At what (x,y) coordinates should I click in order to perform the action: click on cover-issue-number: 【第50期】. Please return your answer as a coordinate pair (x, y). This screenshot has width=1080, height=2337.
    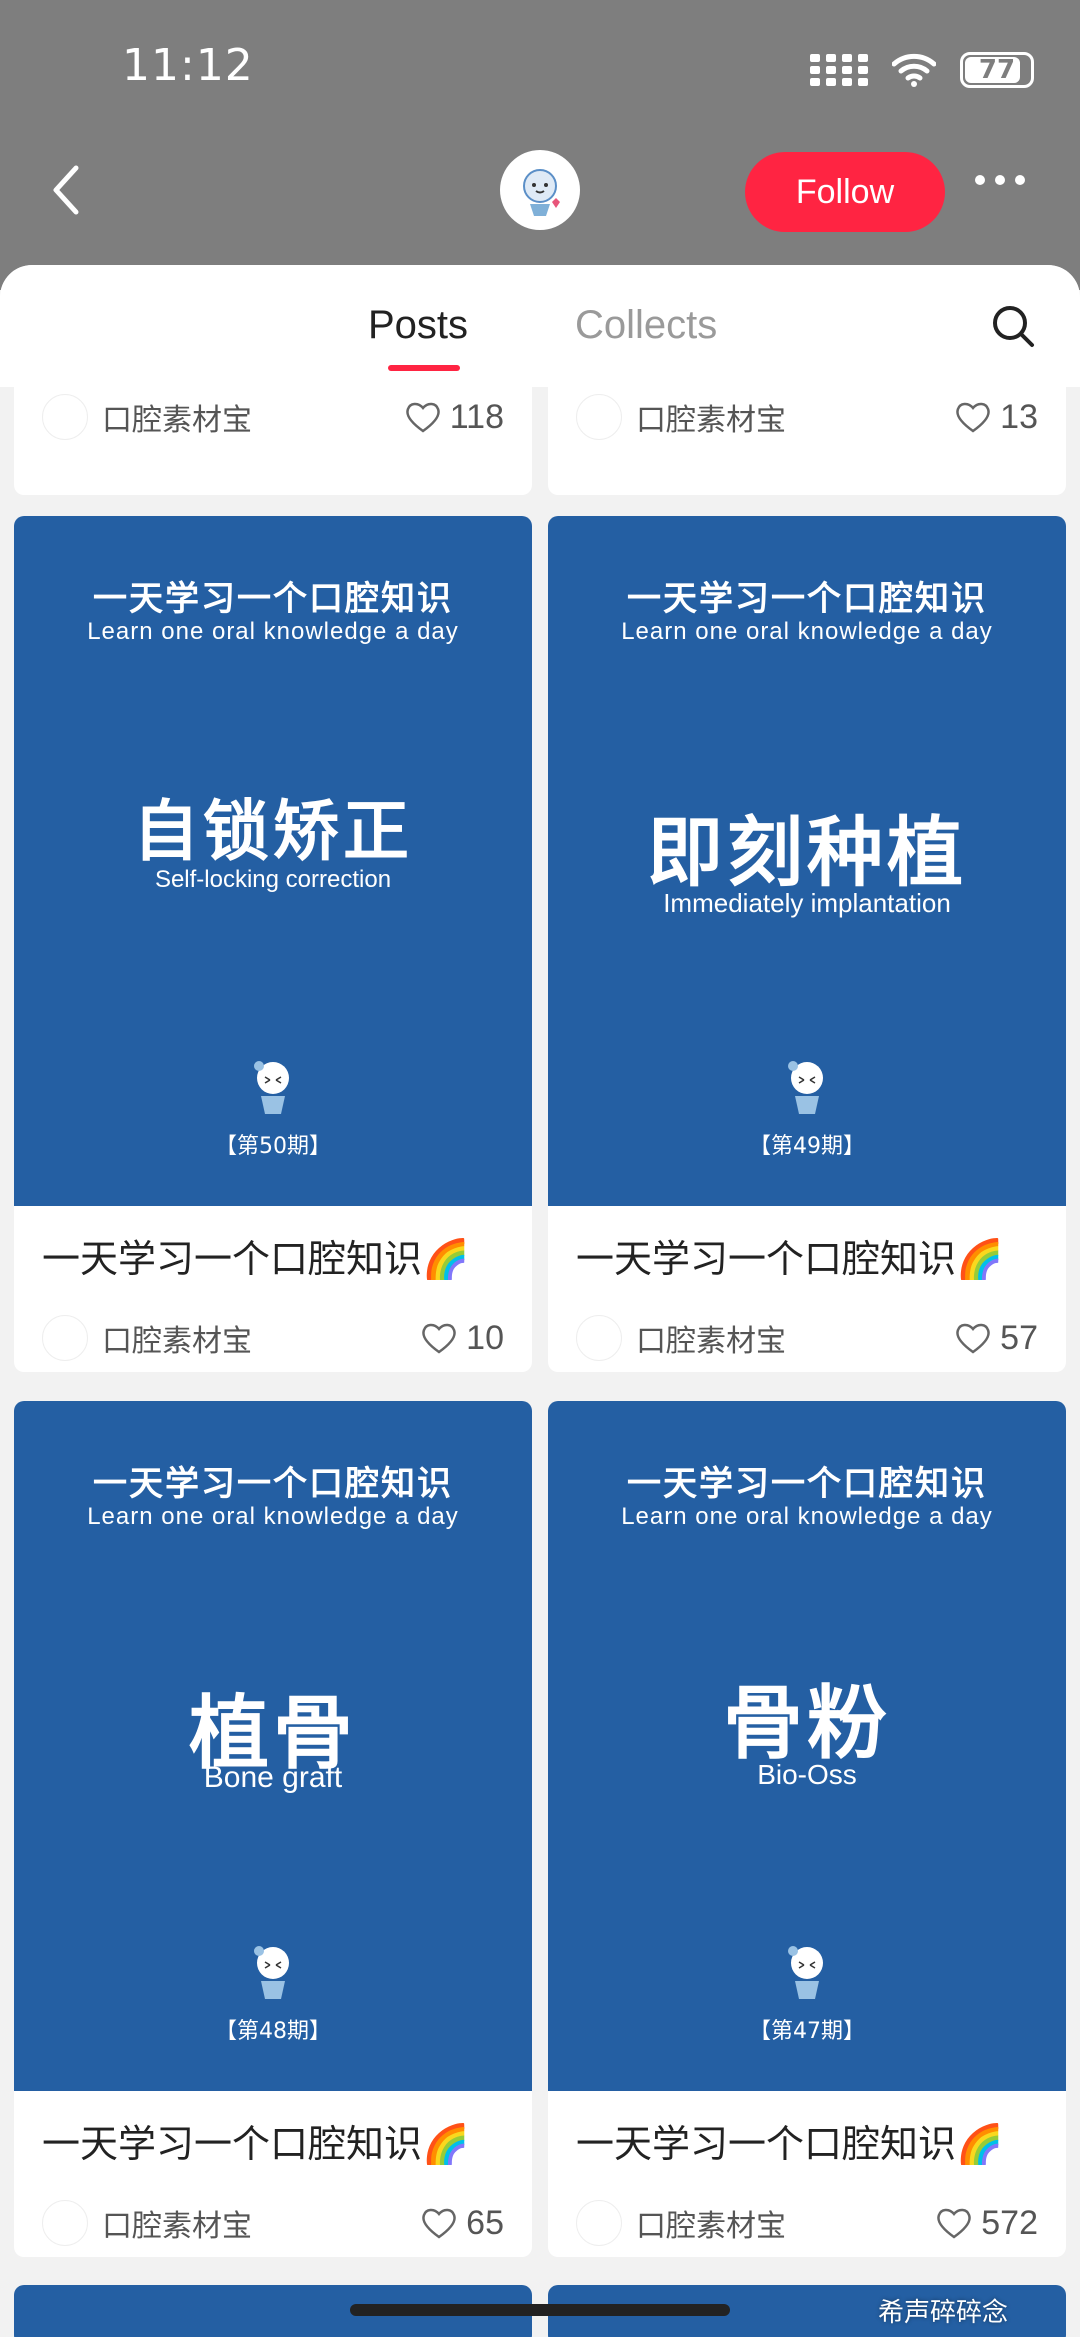
    Looking at the image, I should click on (273, 1146).